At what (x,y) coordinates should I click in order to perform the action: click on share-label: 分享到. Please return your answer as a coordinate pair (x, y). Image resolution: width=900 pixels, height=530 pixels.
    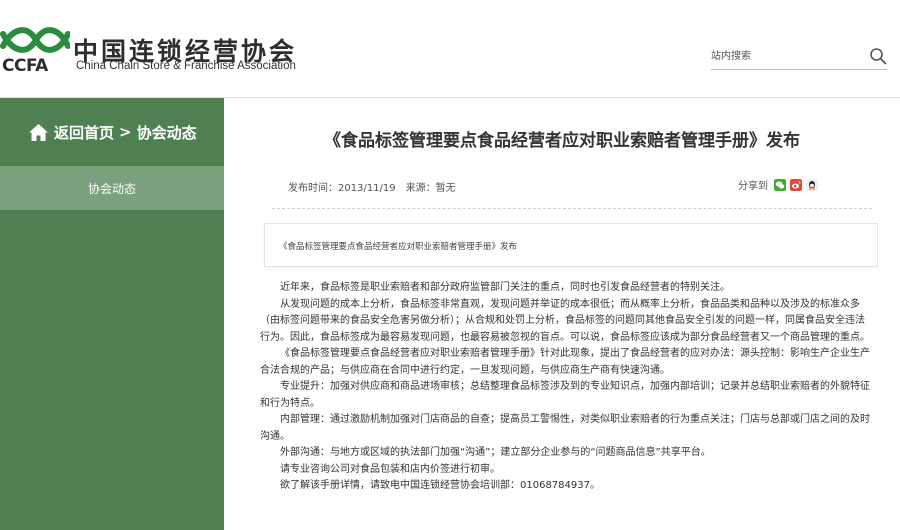
    Looking at the image, I should click on (753, 186).